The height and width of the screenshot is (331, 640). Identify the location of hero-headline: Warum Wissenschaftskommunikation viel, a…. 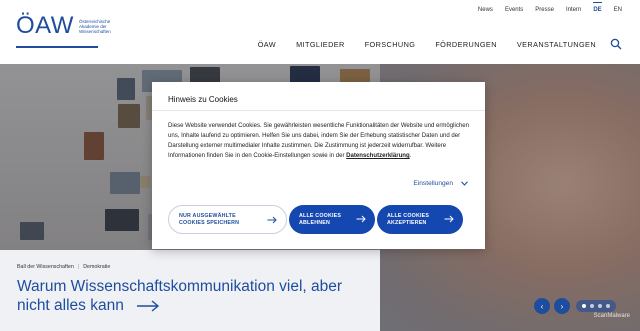
(187, 296).